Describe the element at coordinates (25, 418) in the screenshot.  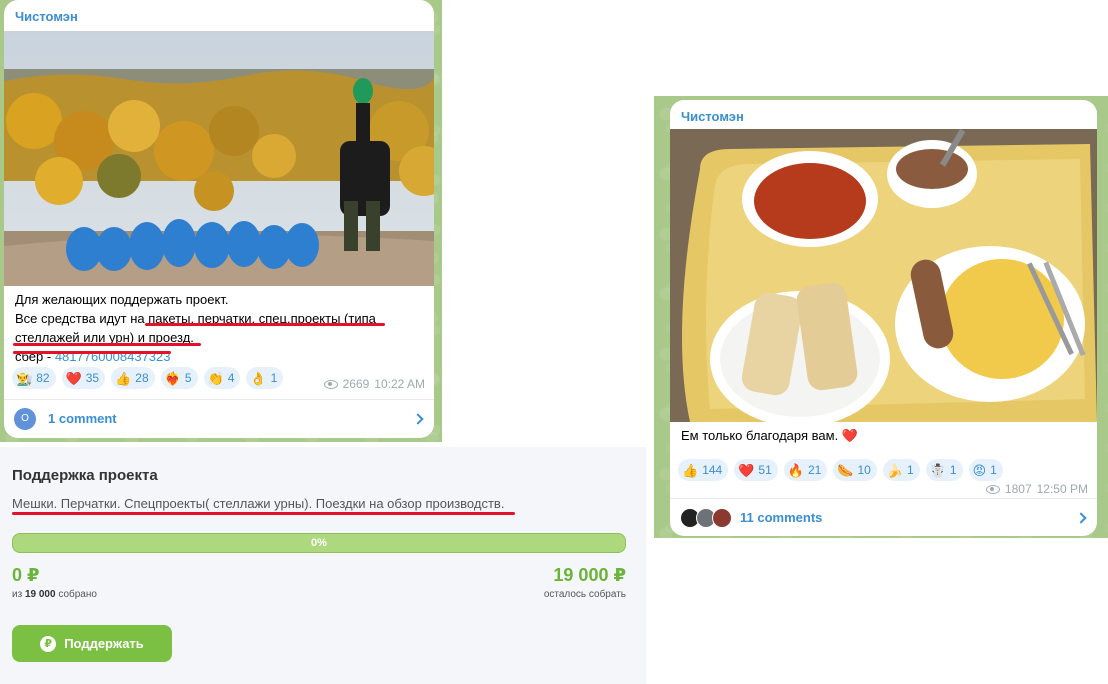
I see `commenter-avatar: O` at that location.